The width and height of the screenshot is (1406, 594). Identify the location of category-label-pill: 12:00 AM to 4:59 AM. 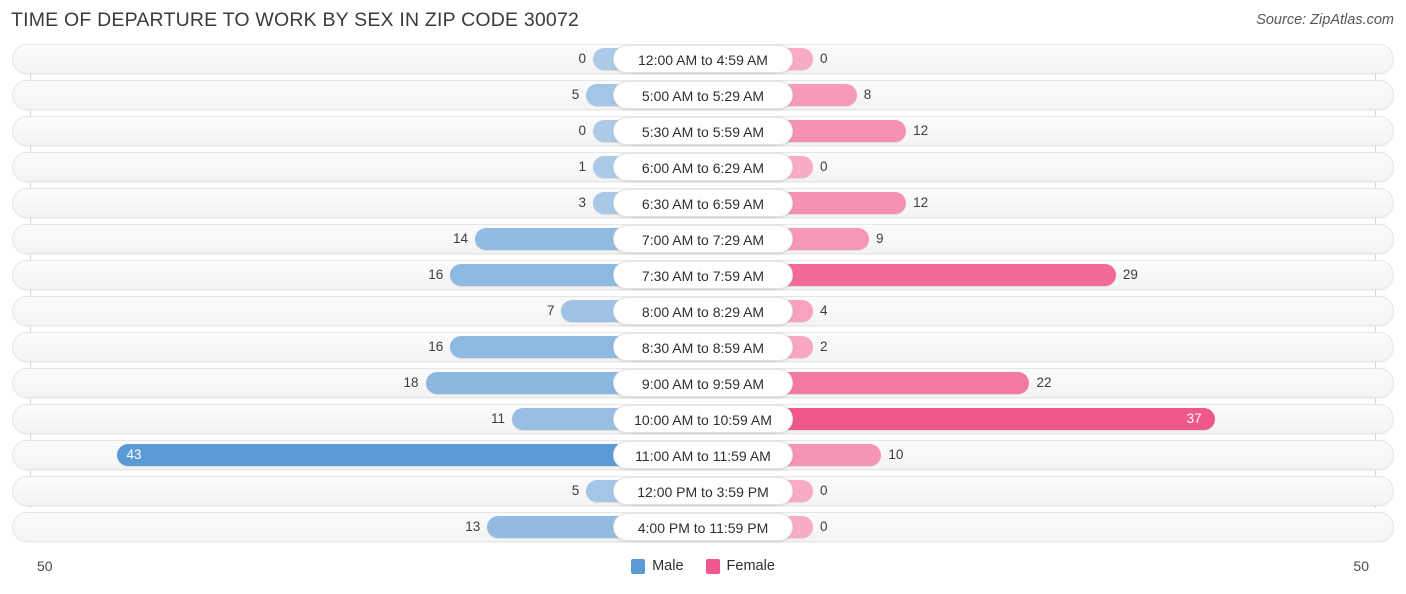
(703, 59).